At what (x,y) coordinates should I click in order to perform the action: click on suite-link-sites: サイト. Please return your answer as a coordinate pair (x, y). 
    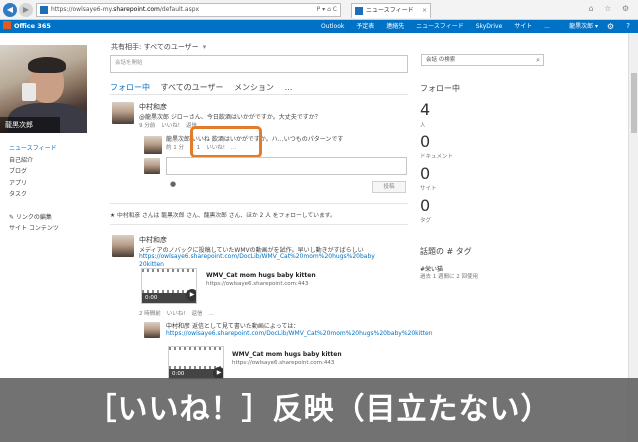
    Looking at the image, I should click on (523, 26).